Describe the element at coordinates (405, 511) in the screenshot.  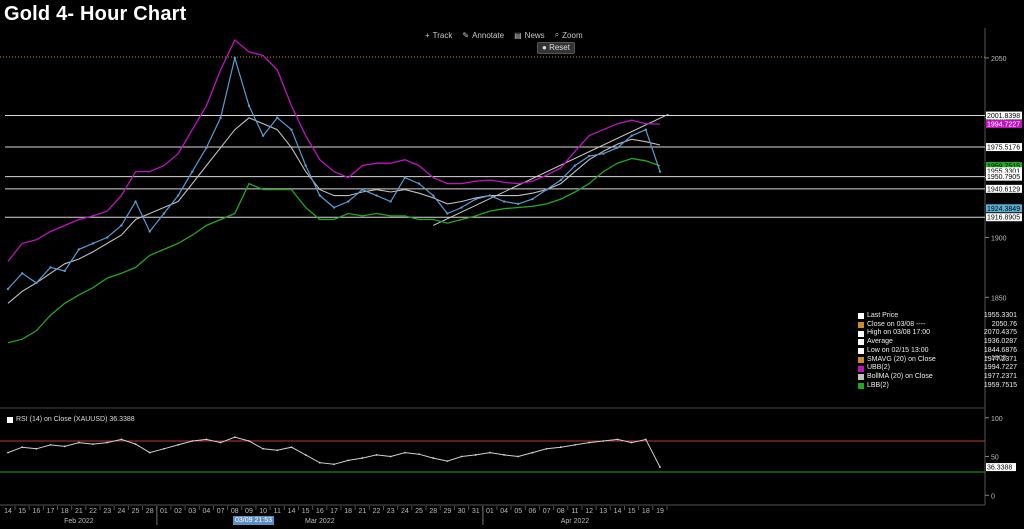
I see `x-tick-label: 24` at that location.